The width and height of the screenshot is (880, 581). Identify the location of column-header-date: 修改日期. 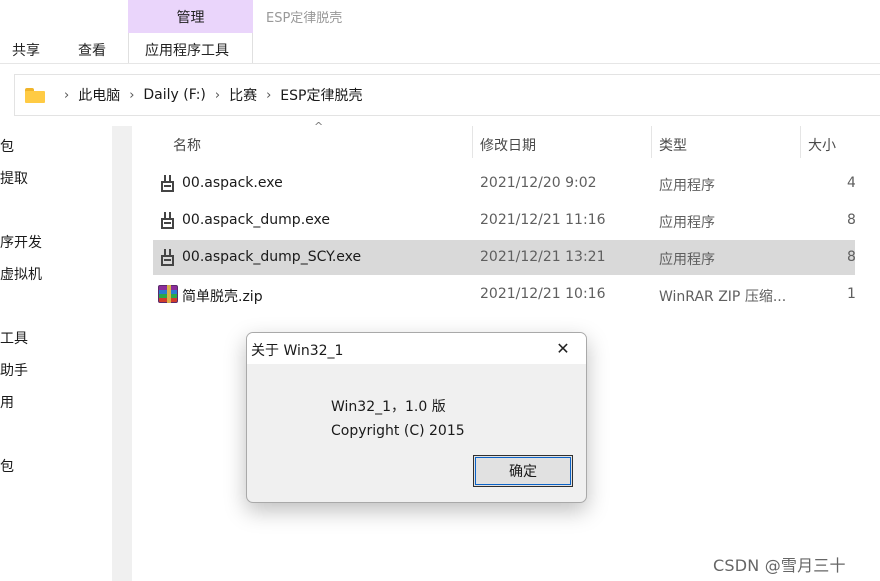
(508, 145).